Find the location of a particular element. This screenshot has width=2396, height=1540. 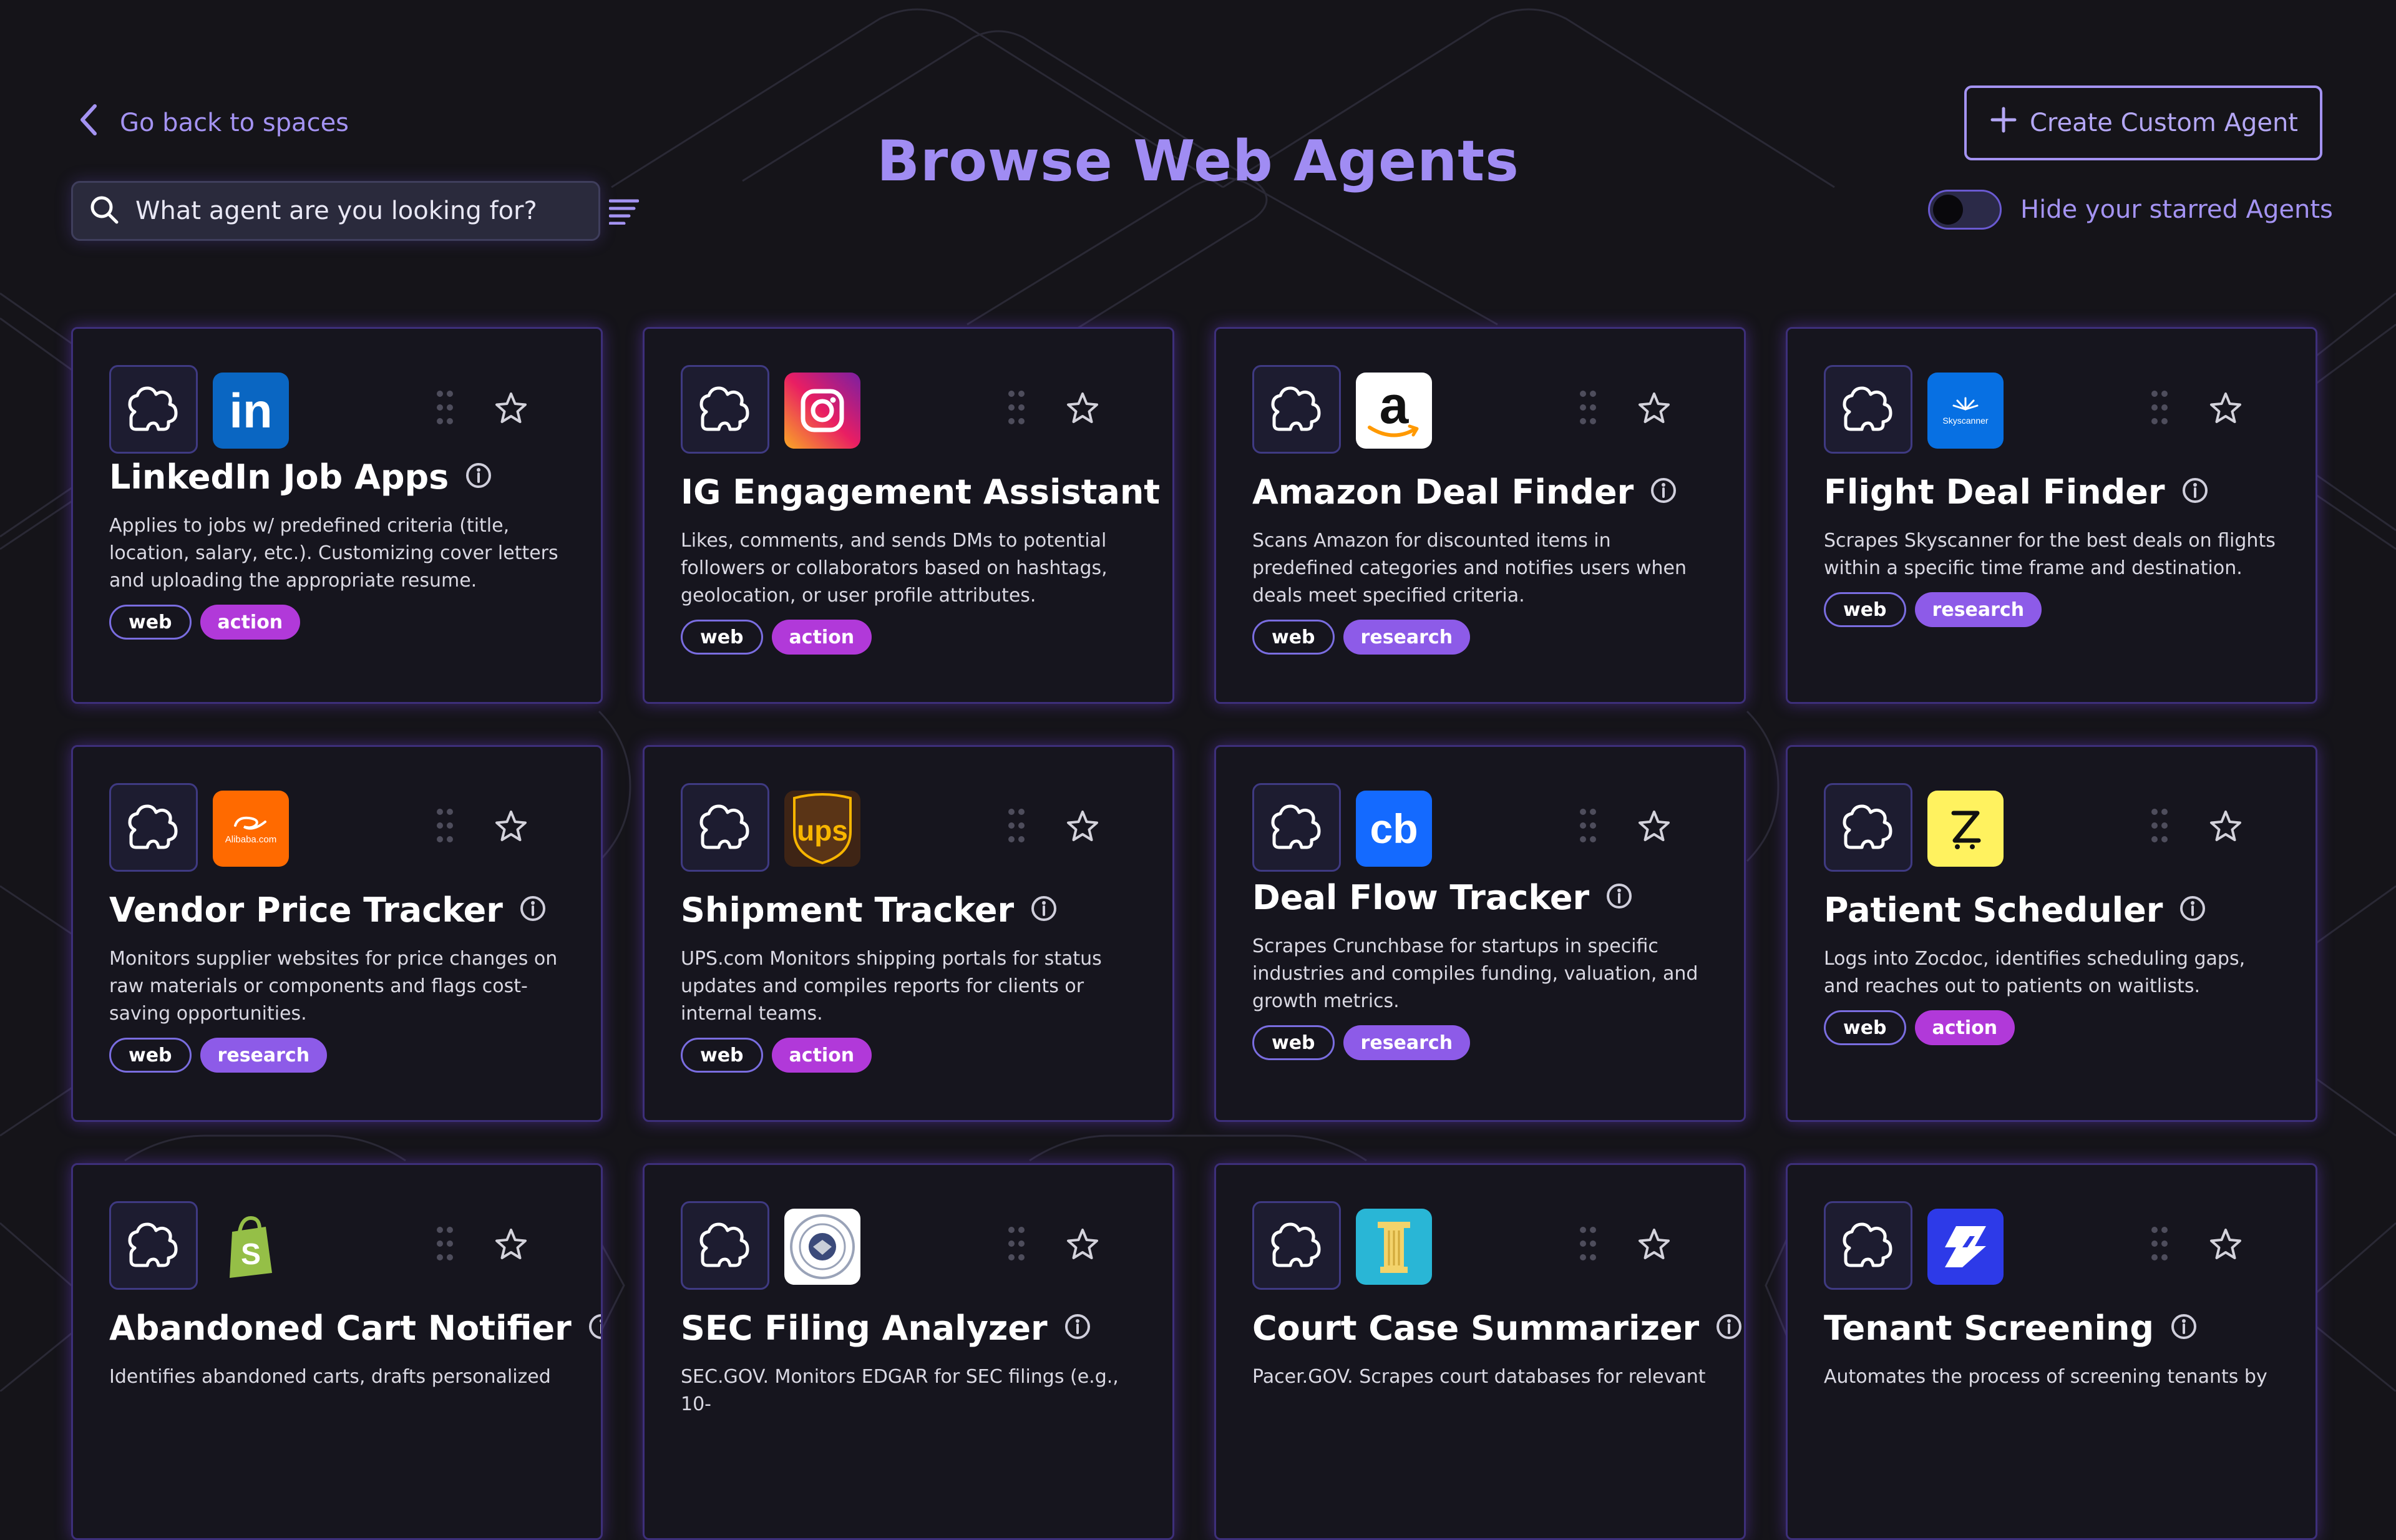

zocdoc-icon is located at coordinates (1965, 829).